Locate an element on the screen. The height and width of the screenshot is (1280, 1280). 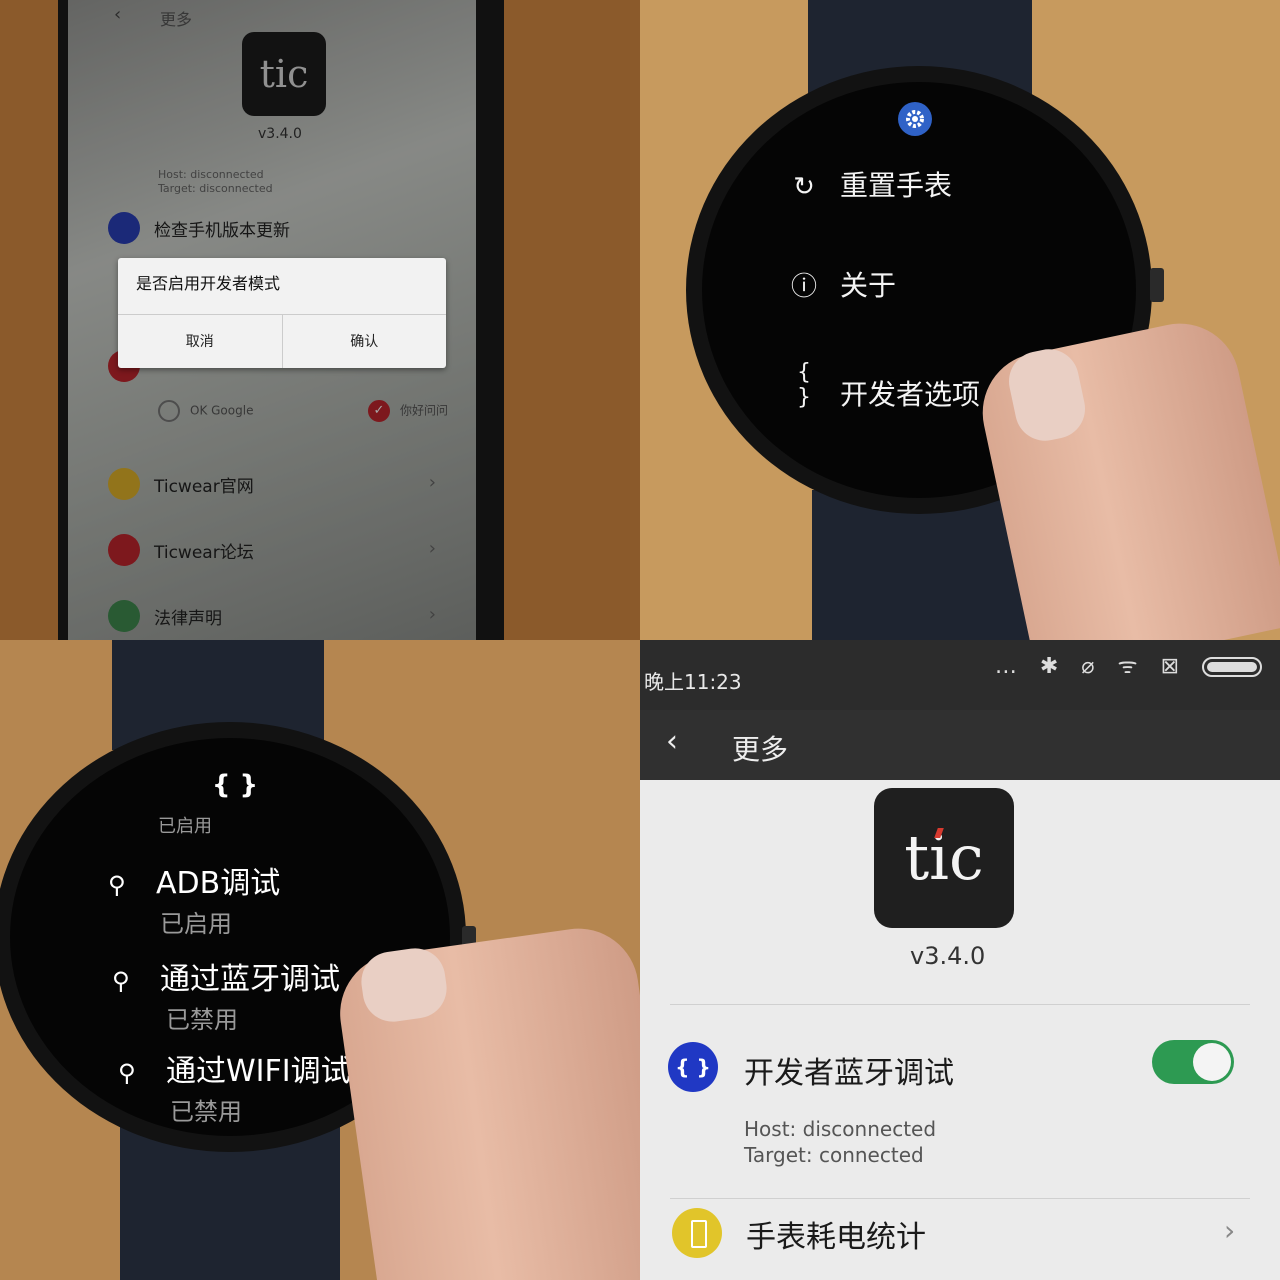
watch-crown is located at coordinates (1157, 285).